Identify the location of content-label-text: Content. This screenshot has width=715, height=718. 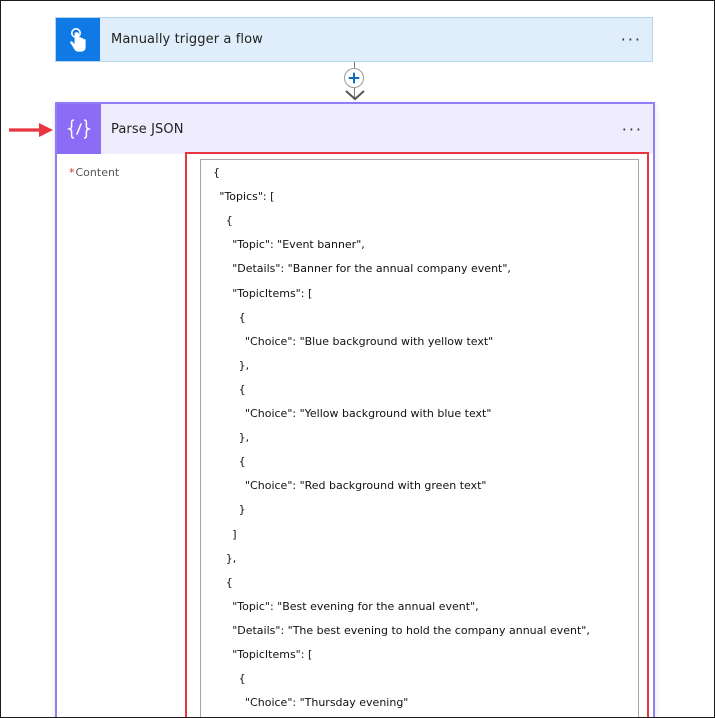
(97, 172).